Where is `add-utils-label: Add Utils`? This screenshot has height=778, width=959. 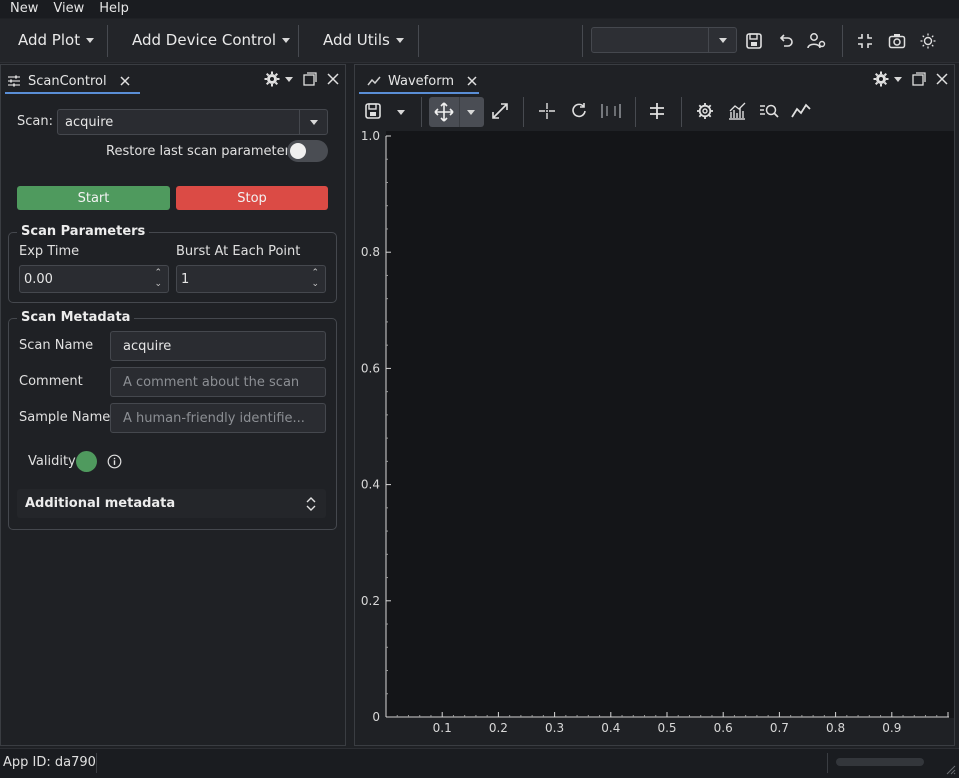 add-utils-label: Add Utils is located at coordinates (356, 40).